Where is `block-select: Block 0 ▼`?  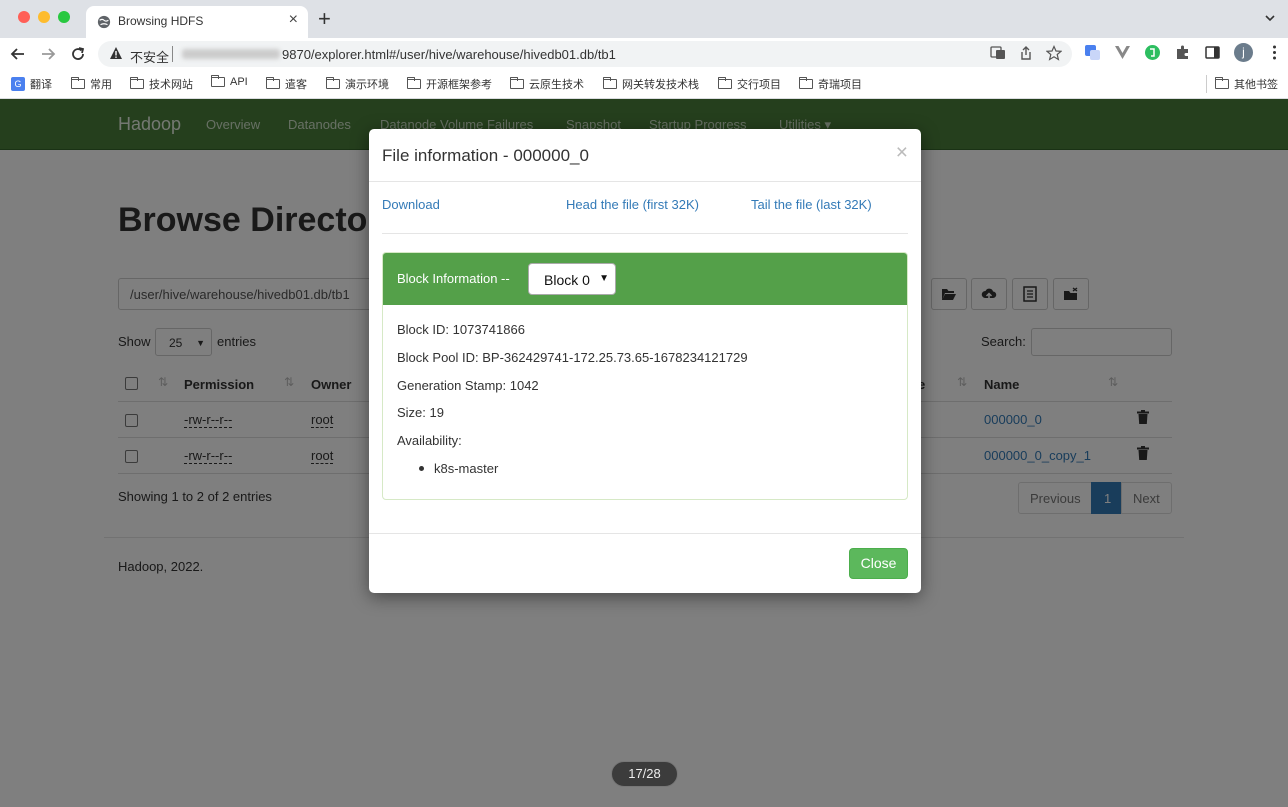 block-select: Block 0 ▼ is located at coordinates (572, 279).